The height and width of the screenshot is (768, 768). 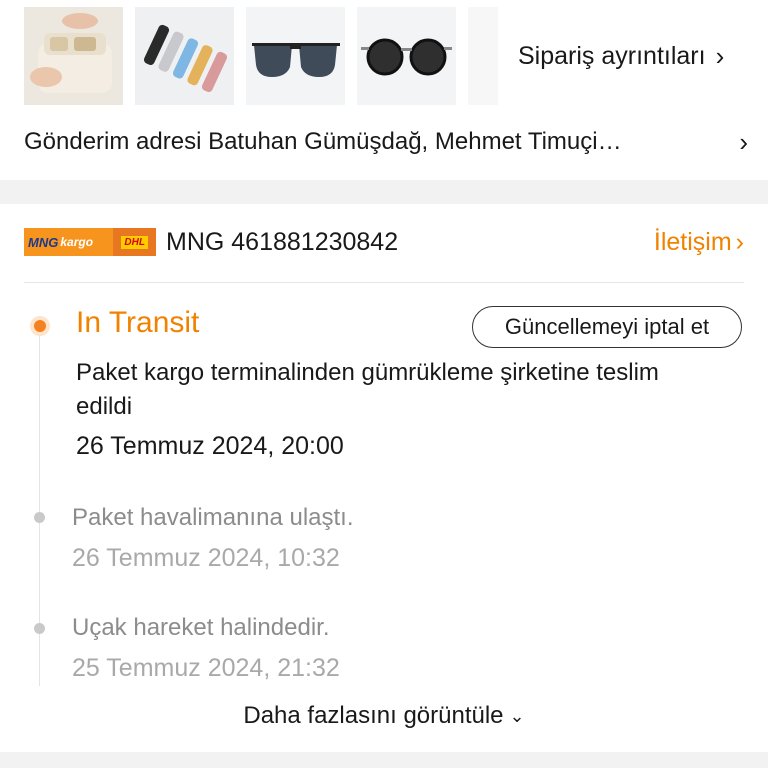 I want to click on tracking-number: MNG 461881230842, so click(x=282, y=241).